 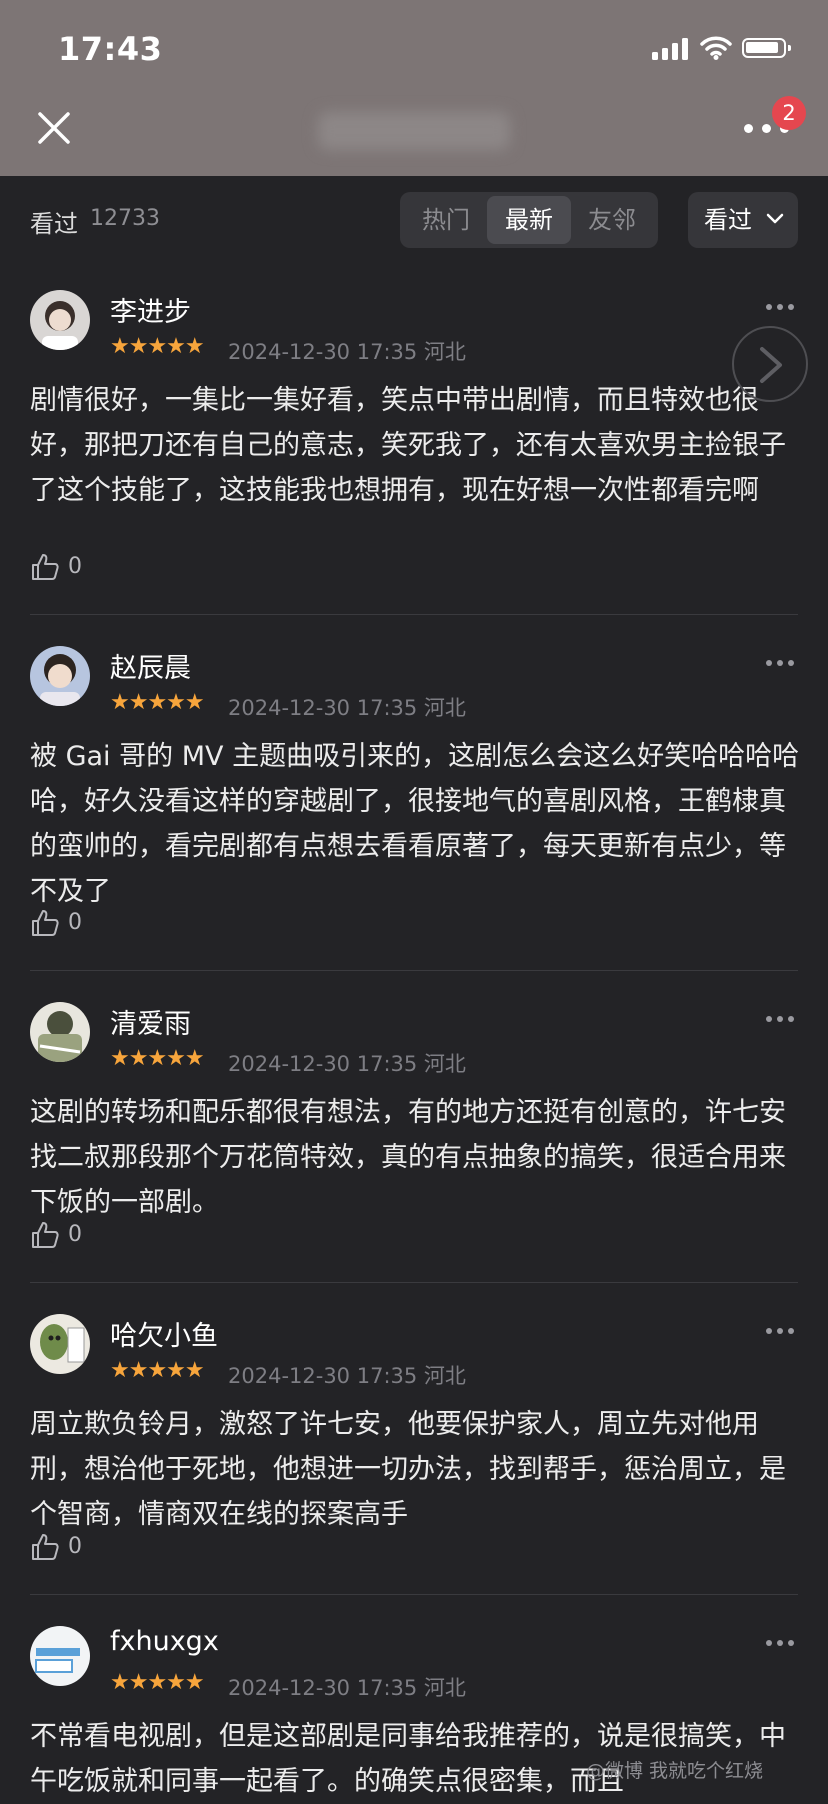 I want to click on username: 清爱雨, so click(x=150, y=1021).